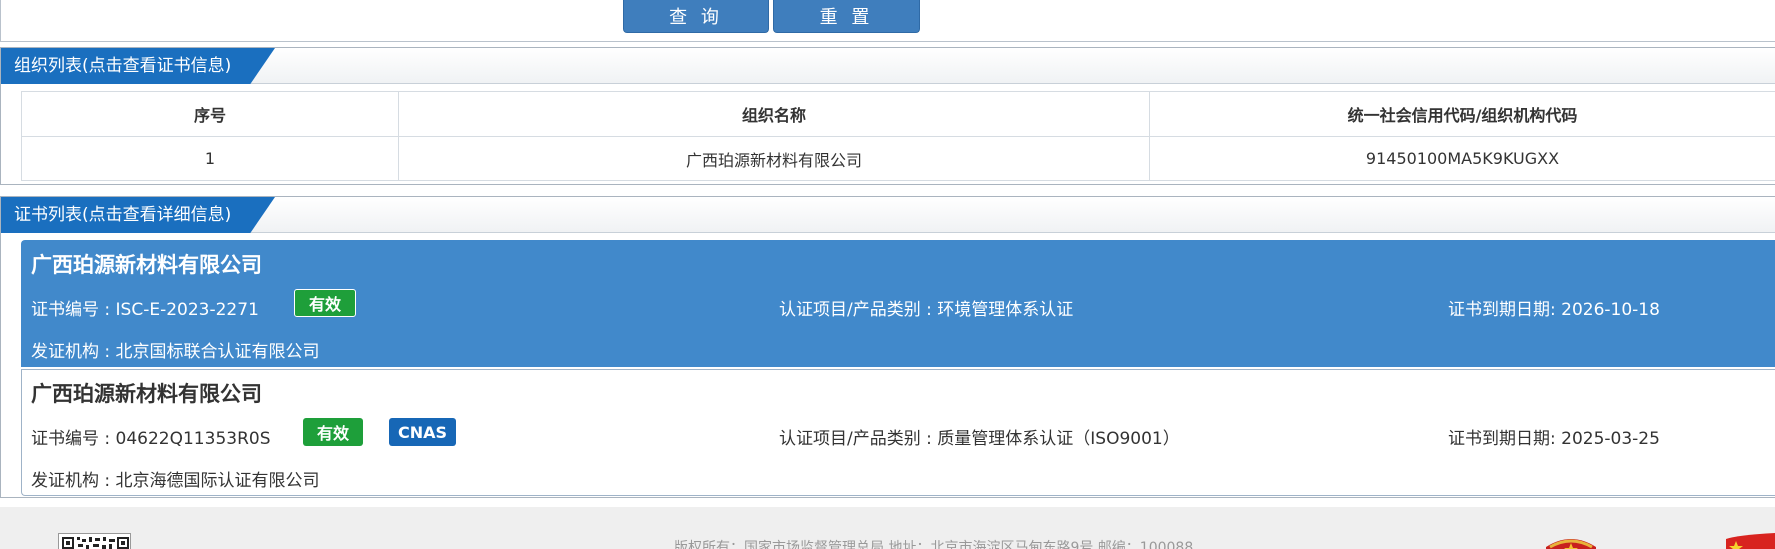 The height and width of the screenshot is (549, 1775). What do you see at coordinates (138, 215) in the screenshot?
I see `cert-panel-title: 证书列表(点击查看详细信息)` at bounding box center [138, 215].